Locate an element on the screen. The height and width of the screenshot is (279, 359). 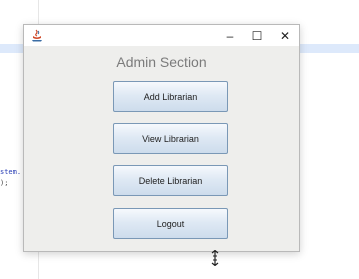
delete-librarian-button: Delete Librarian is located at coordinates (170, 180).